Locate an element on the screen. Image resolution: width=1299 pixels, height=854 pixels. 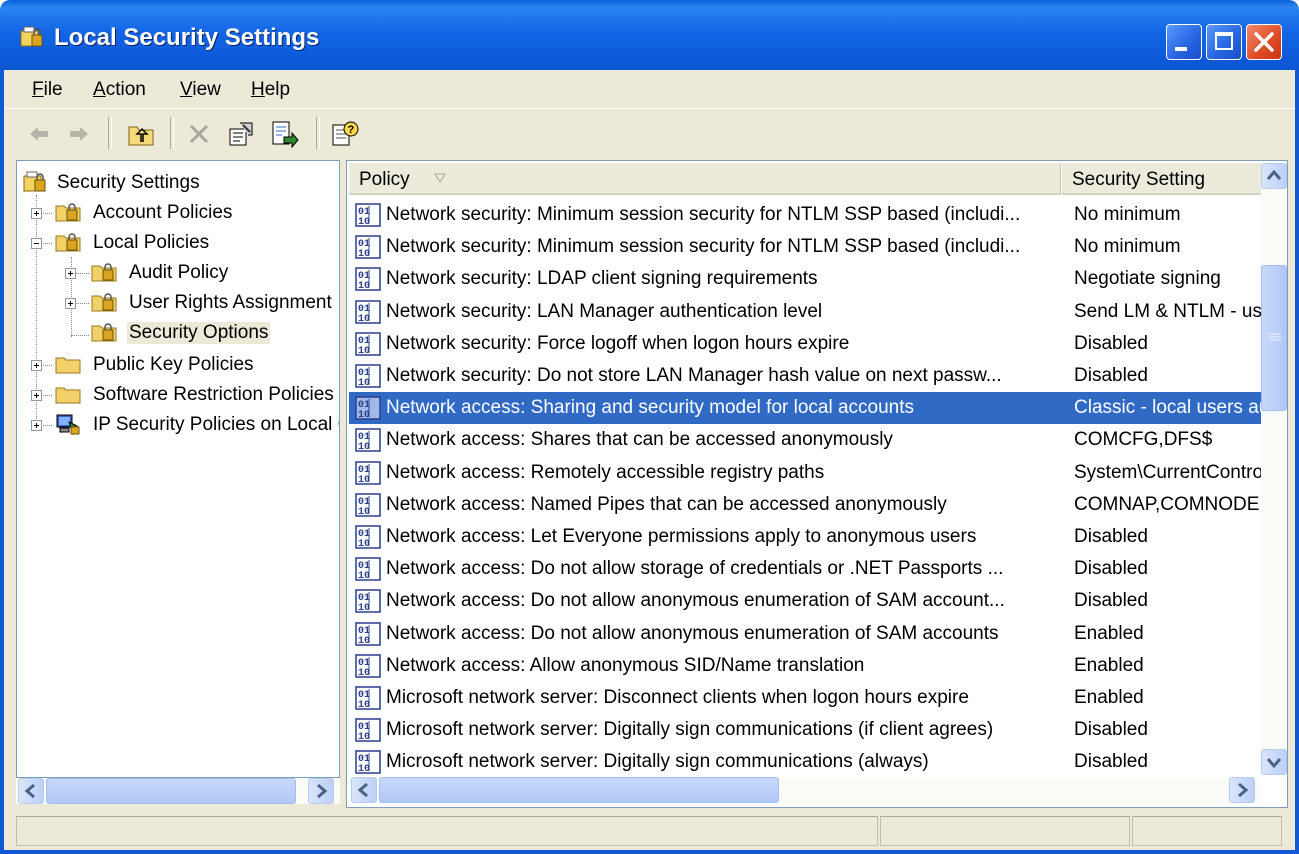
list-horizontal-scrollbar is located at coordinates (805, 790).